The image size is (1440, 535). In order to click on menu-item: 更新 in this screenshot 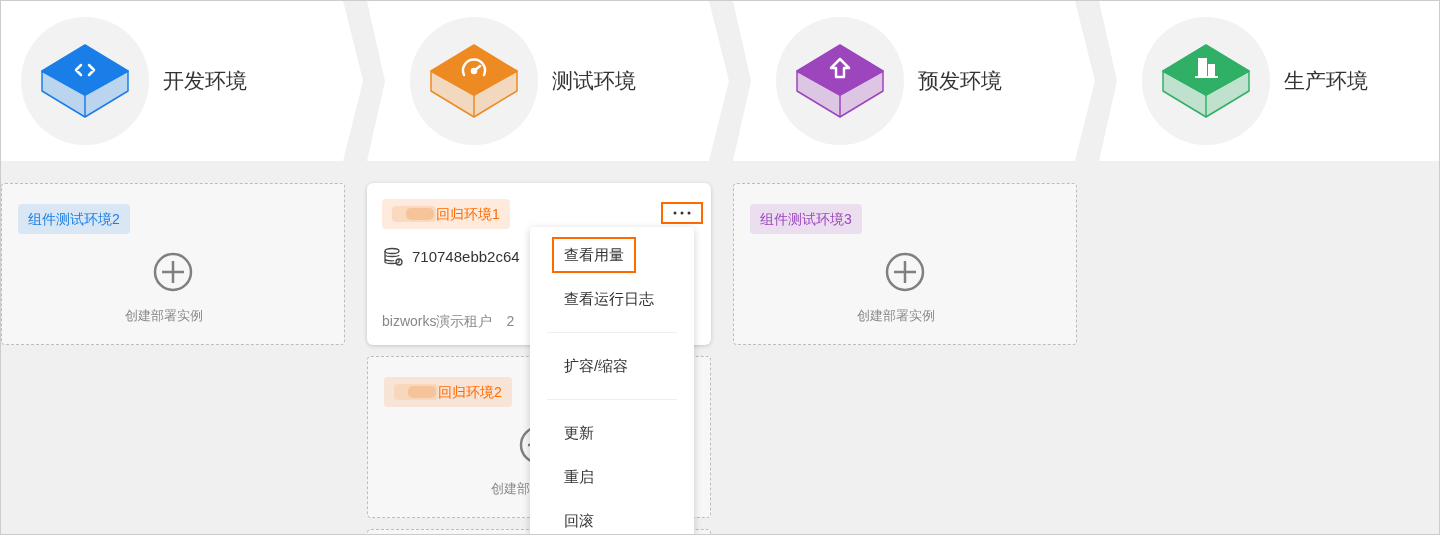, I will do `click(579, 433)`.